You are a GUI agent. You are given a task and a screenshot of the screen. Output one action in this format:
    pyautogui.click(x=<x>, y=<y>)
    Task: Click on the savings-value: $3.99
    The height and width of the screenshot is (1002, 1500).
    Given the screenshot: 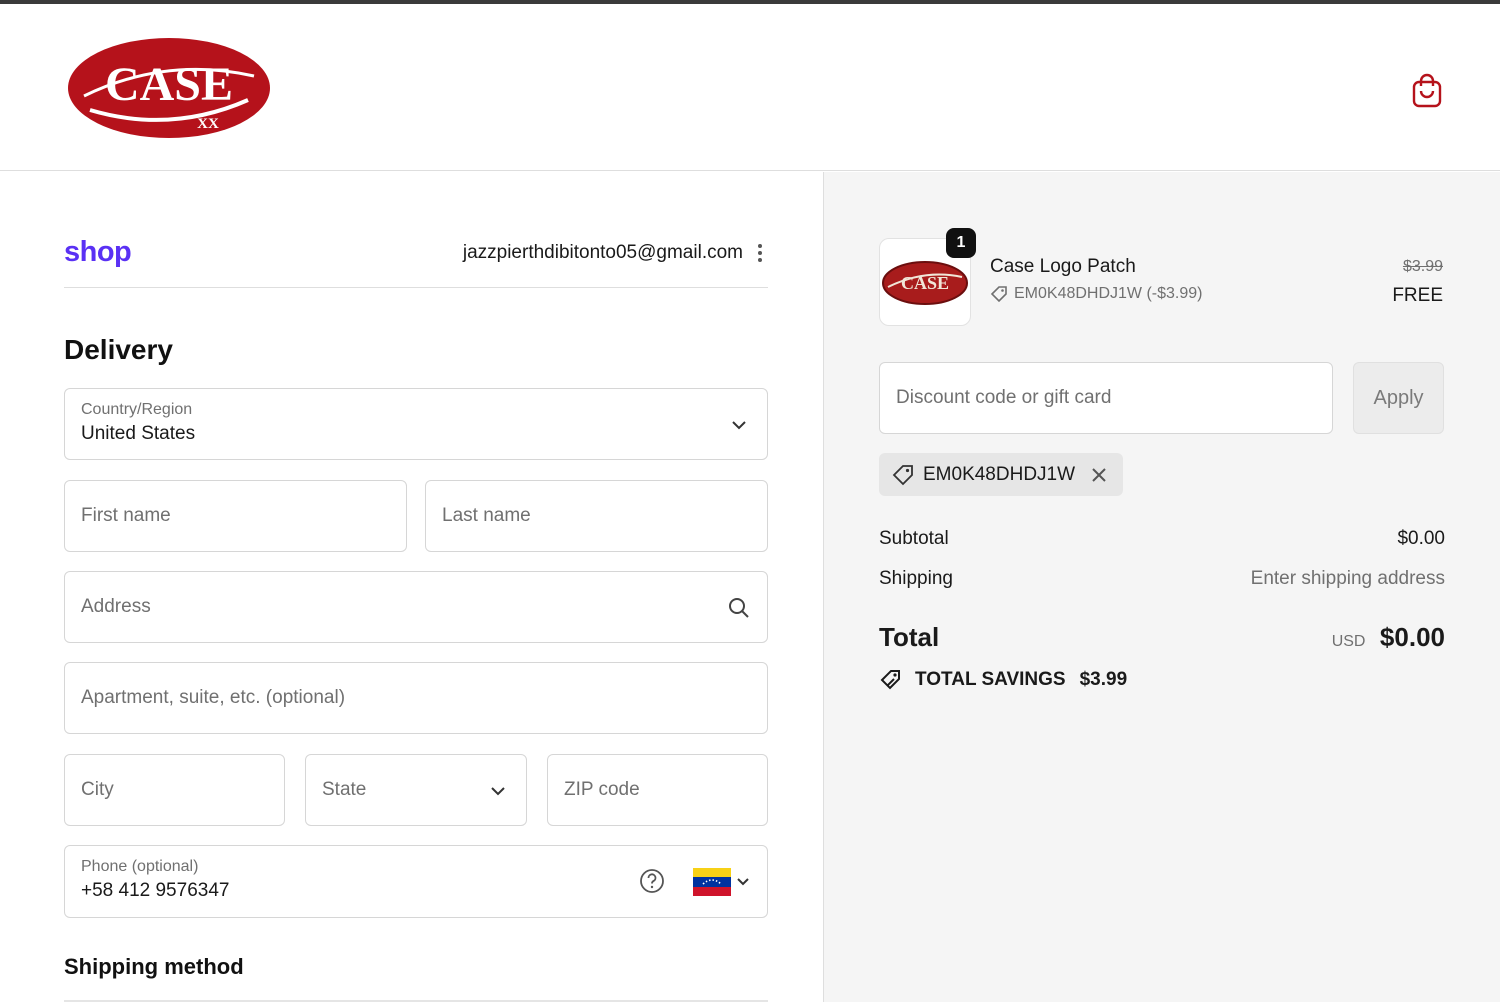 What is the action you would take?
    pyautogui.click(x=1103, y=679)
    